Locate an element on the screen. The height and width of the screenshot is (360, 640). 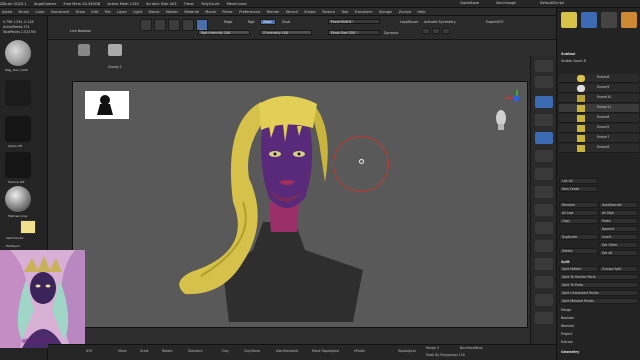
menu-light: Light is located at coordinates (137, 12).